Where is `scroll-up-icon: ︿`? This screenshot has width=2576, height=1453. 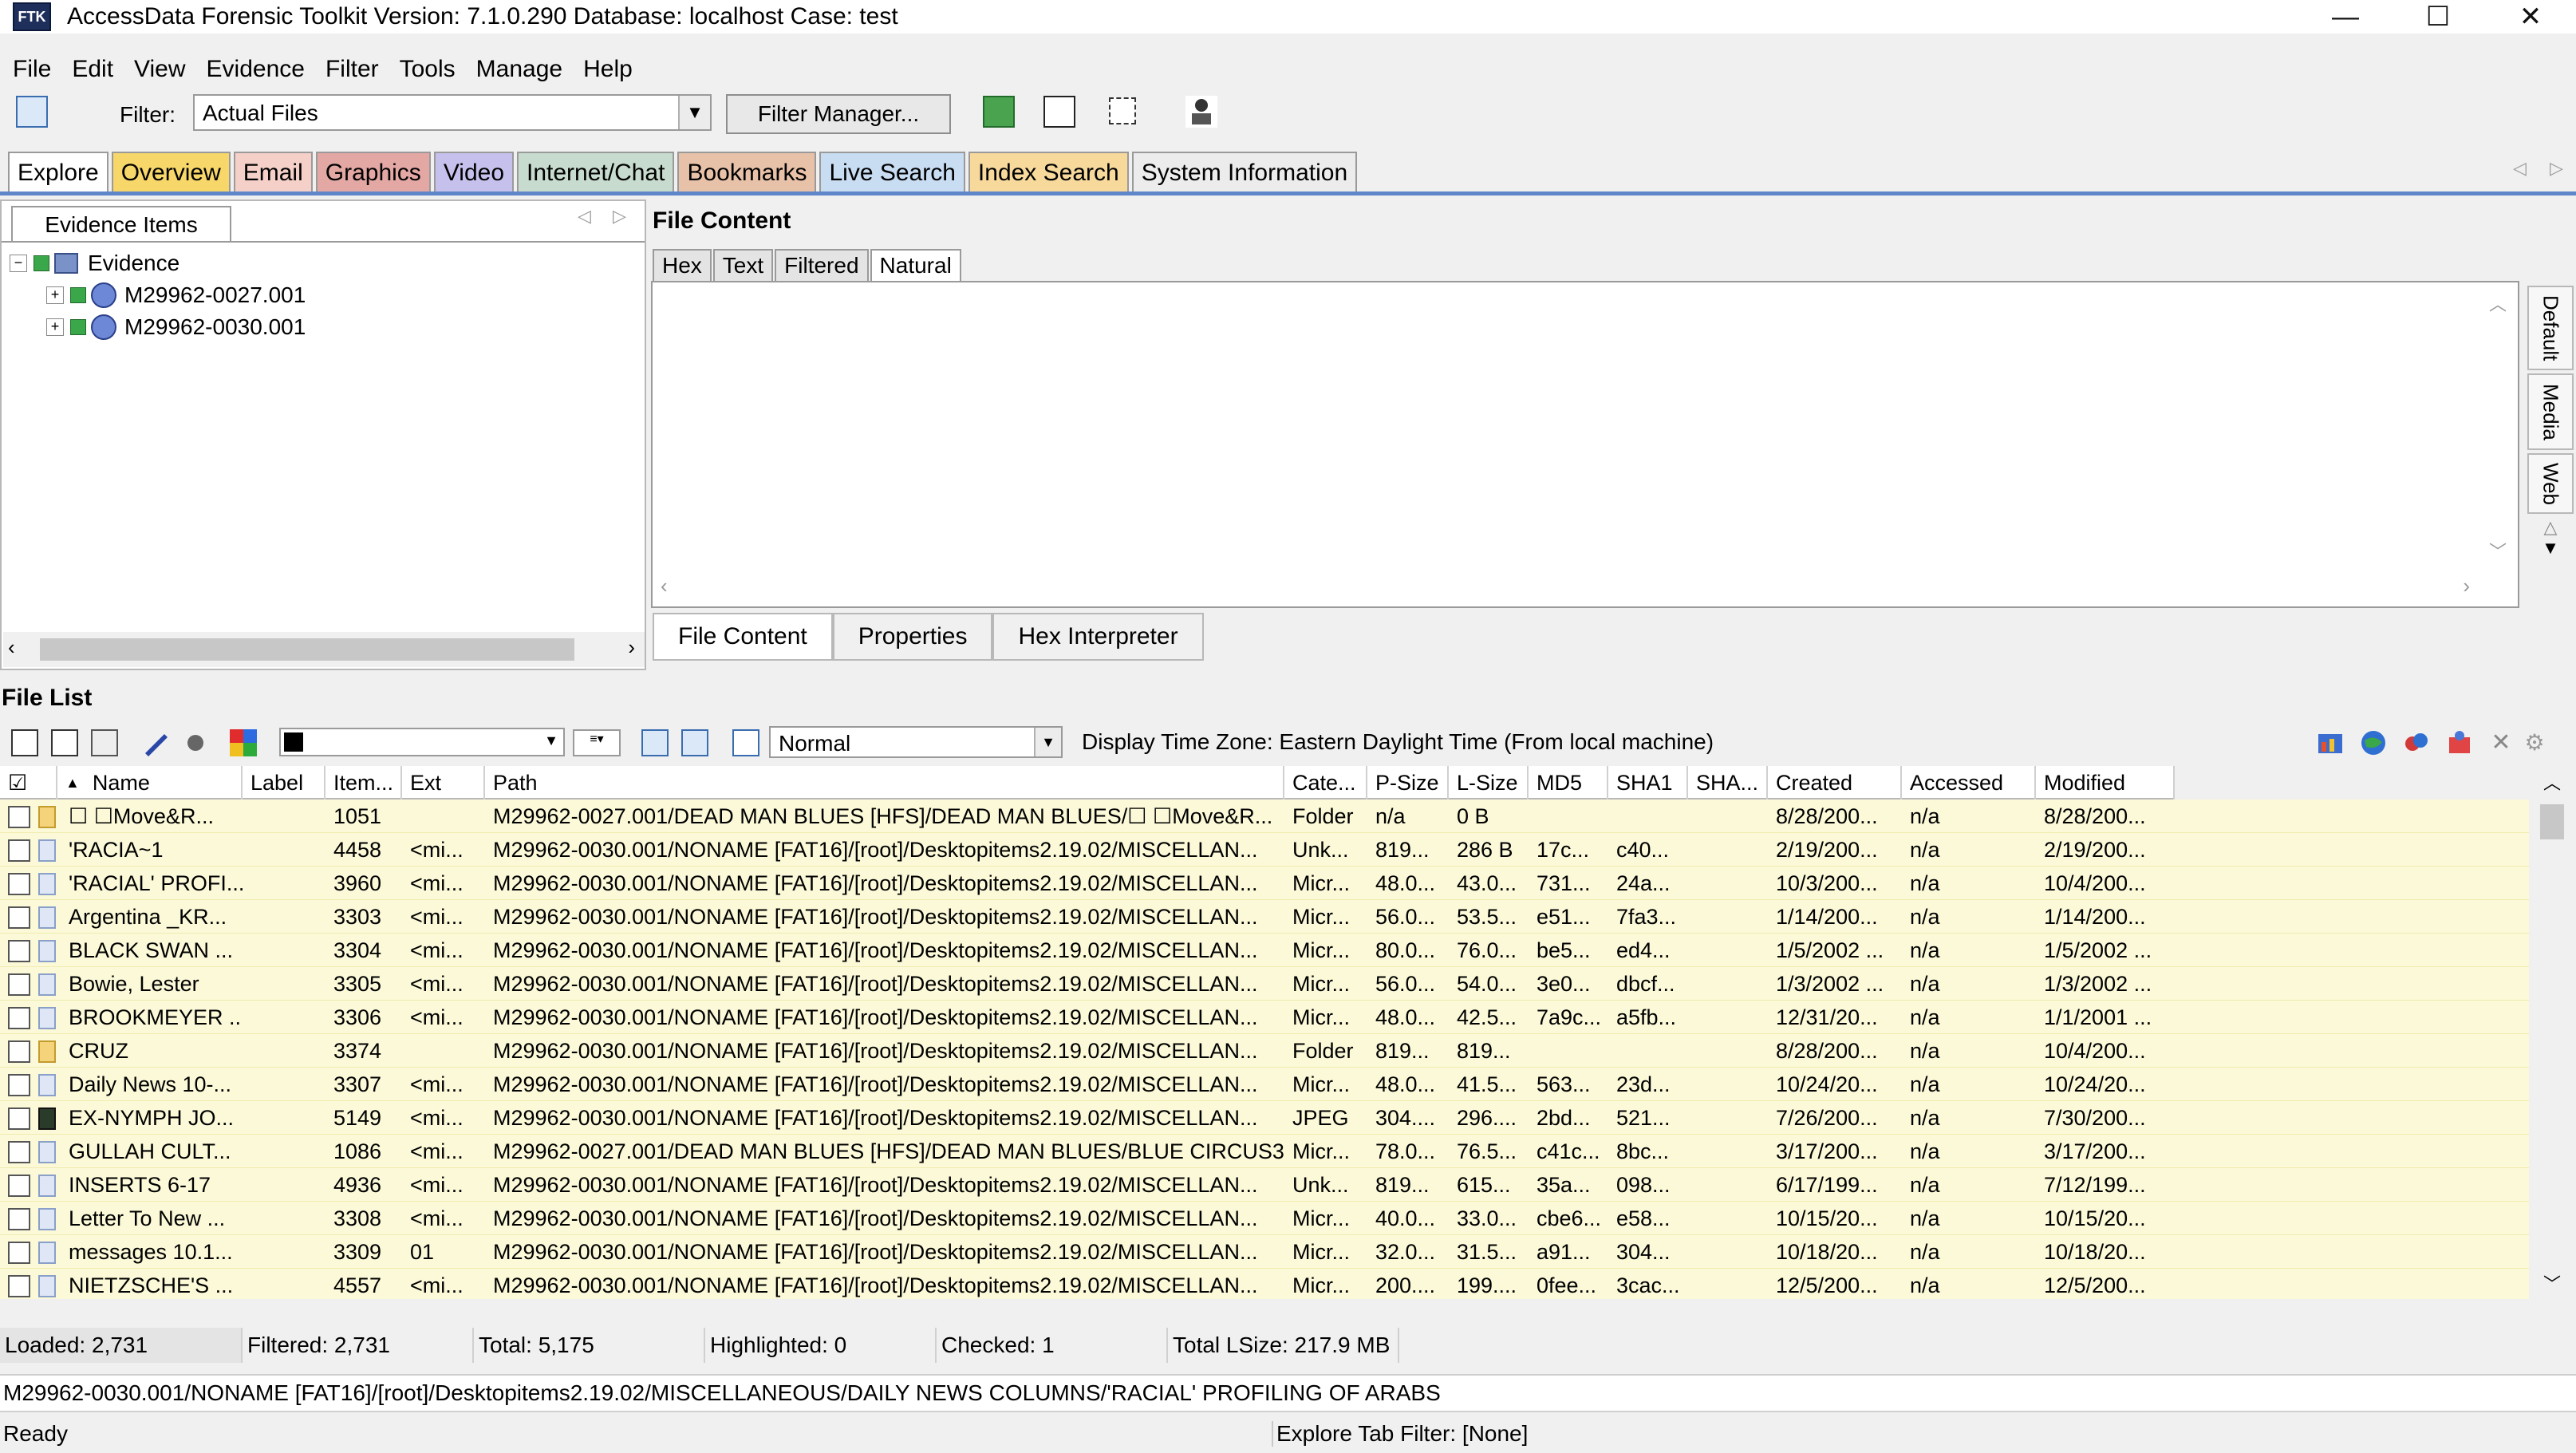
scroll-up-icon: ︿ is located at coordinates (2552, 782).